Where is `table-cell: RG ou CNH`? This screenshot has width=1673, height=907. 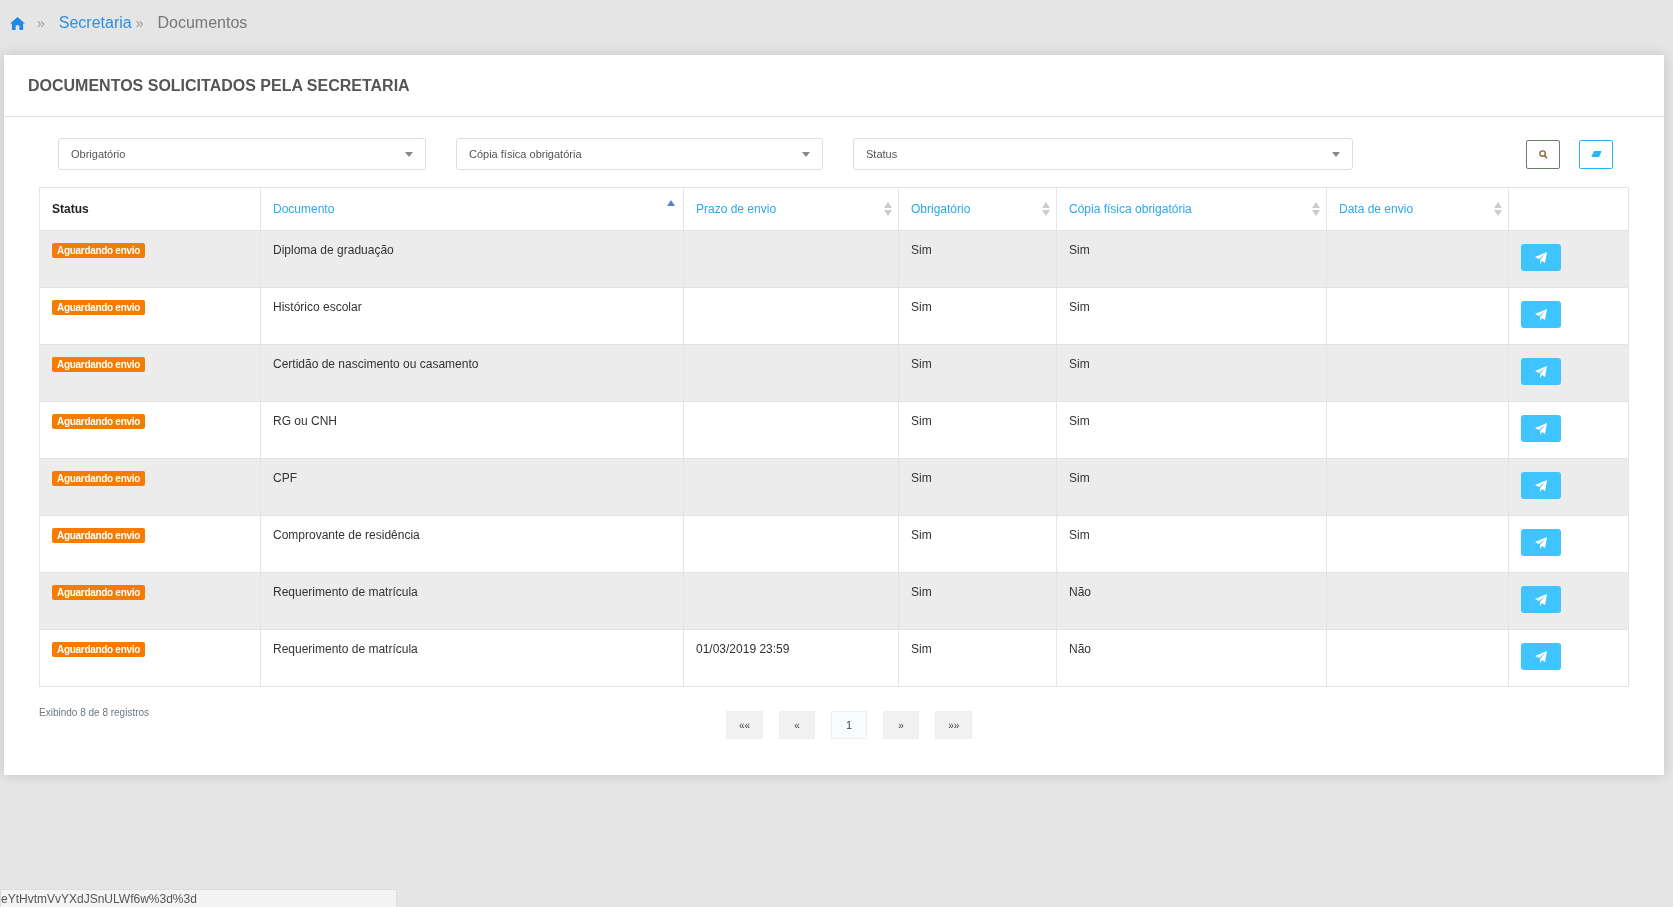
table-cell: RG ou CNH is located at coordinates (305, 421).